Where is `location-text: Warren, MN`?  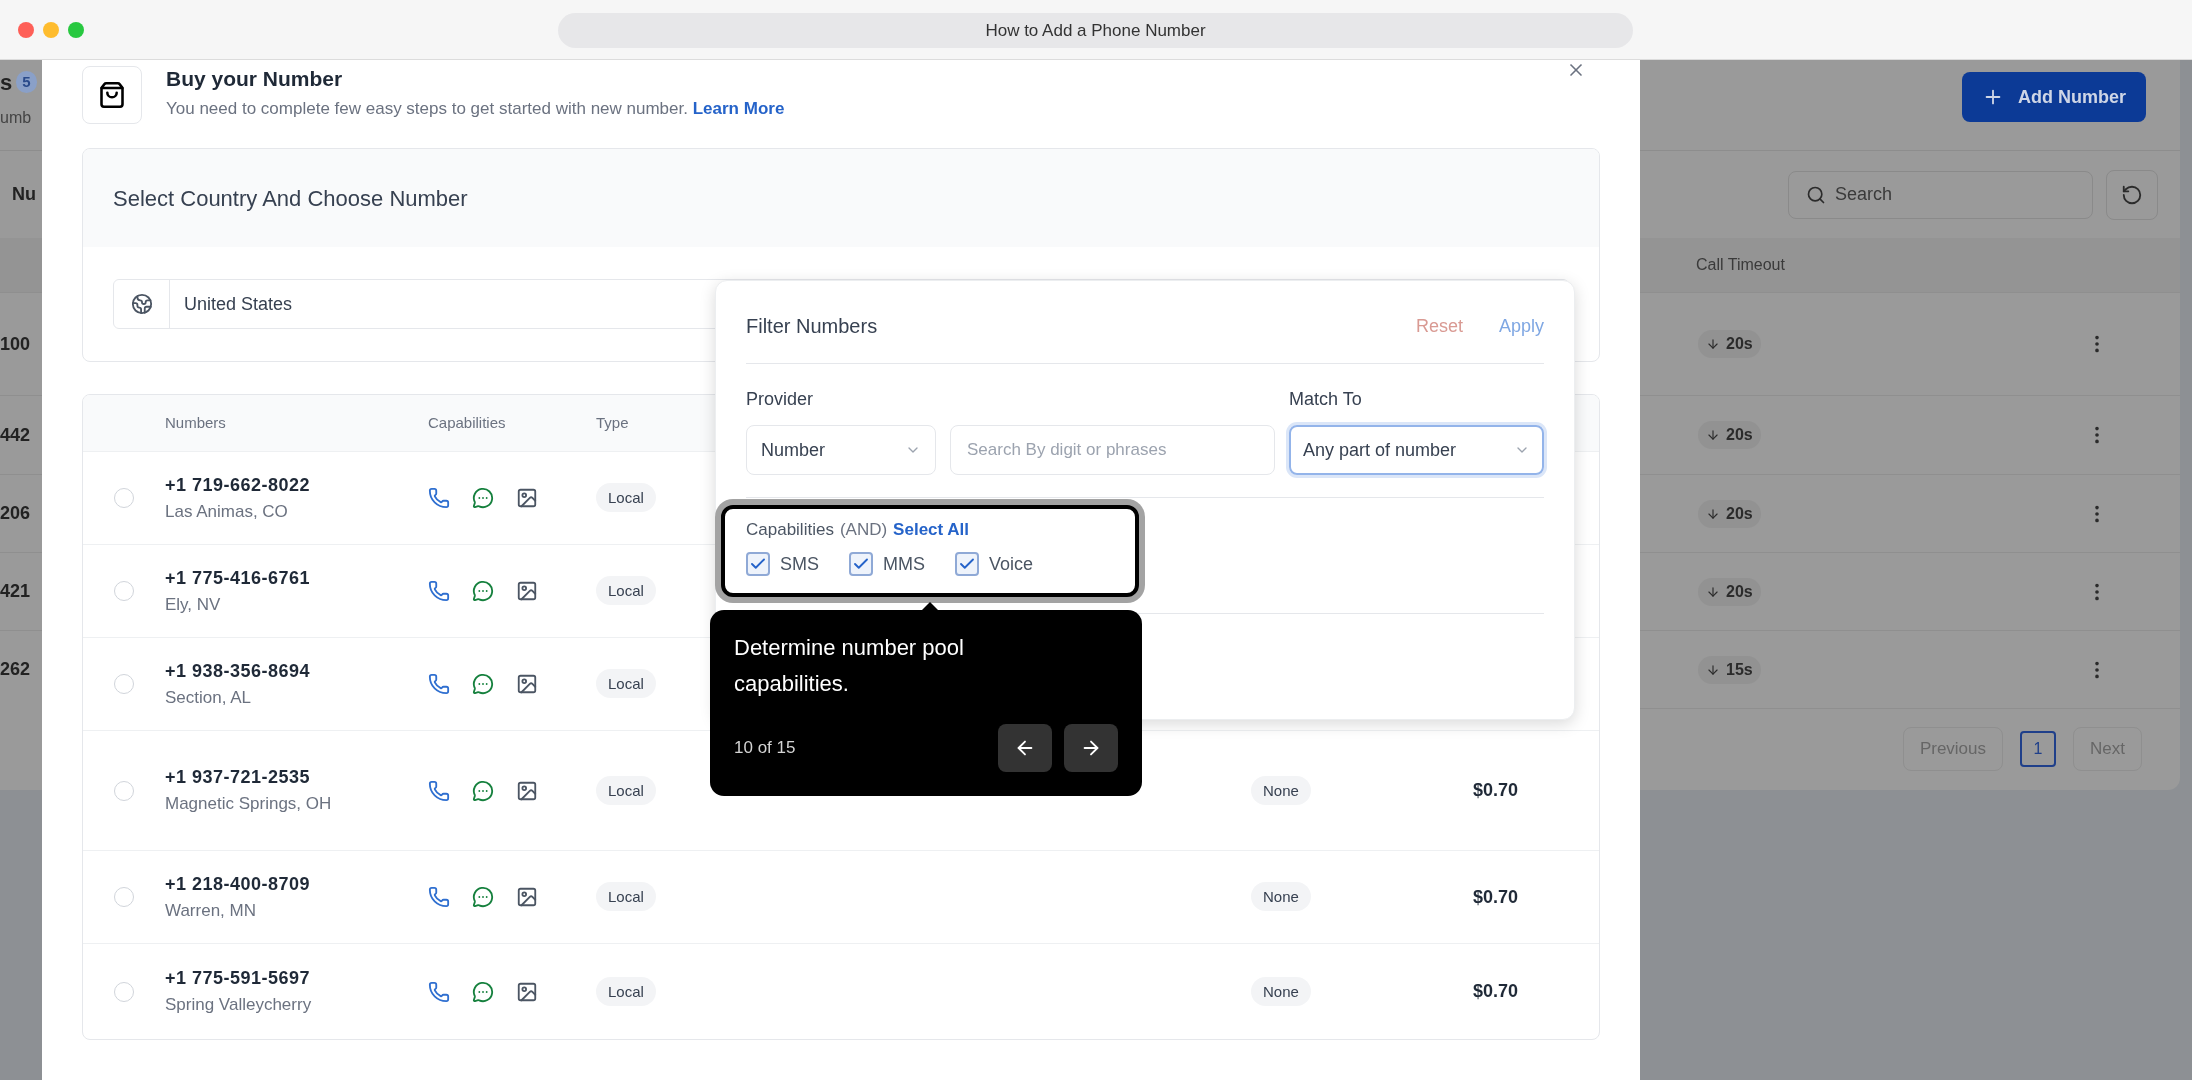 location-text: Warren, MN is located at coordinates (211, 910).